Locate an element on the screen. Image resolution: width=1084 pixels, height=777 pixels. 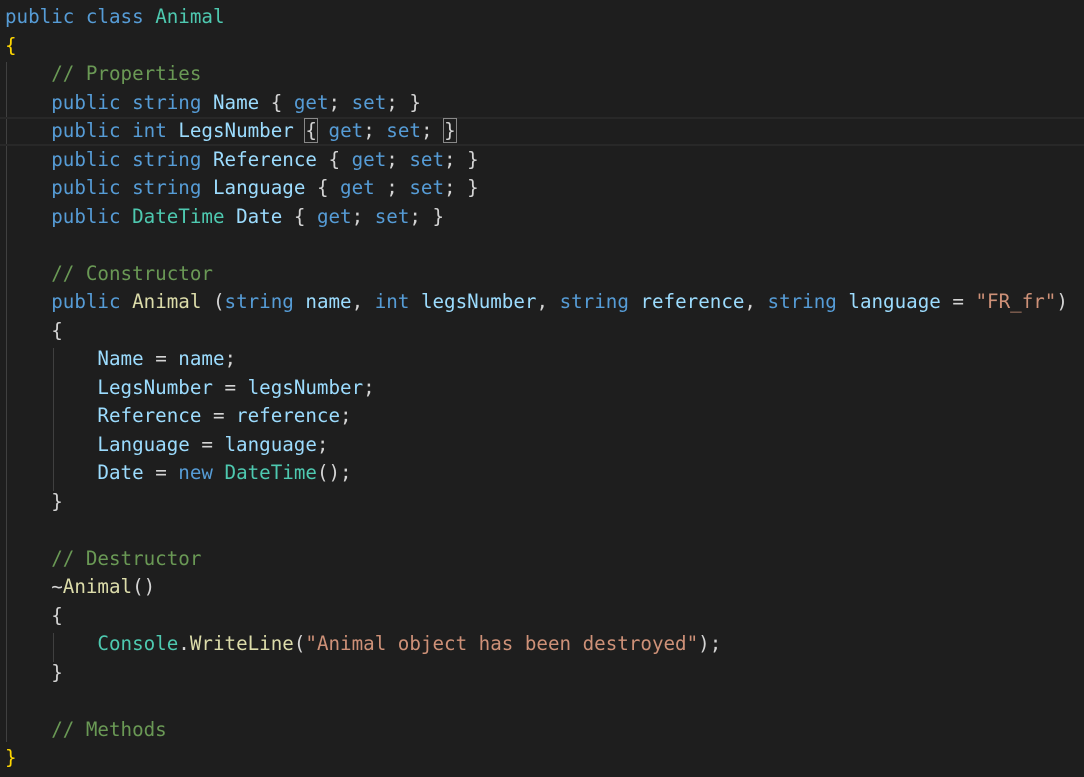
punctuation-token: , is located at coordinates (756, 301).